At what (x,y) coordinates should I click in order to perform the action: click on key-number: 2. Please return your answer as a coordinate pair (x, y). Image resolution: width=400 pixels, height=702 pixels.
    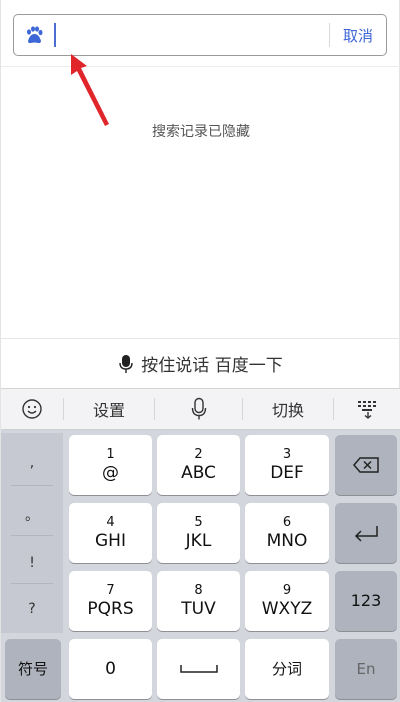
    Looking at the image, I should click on (198, 454).